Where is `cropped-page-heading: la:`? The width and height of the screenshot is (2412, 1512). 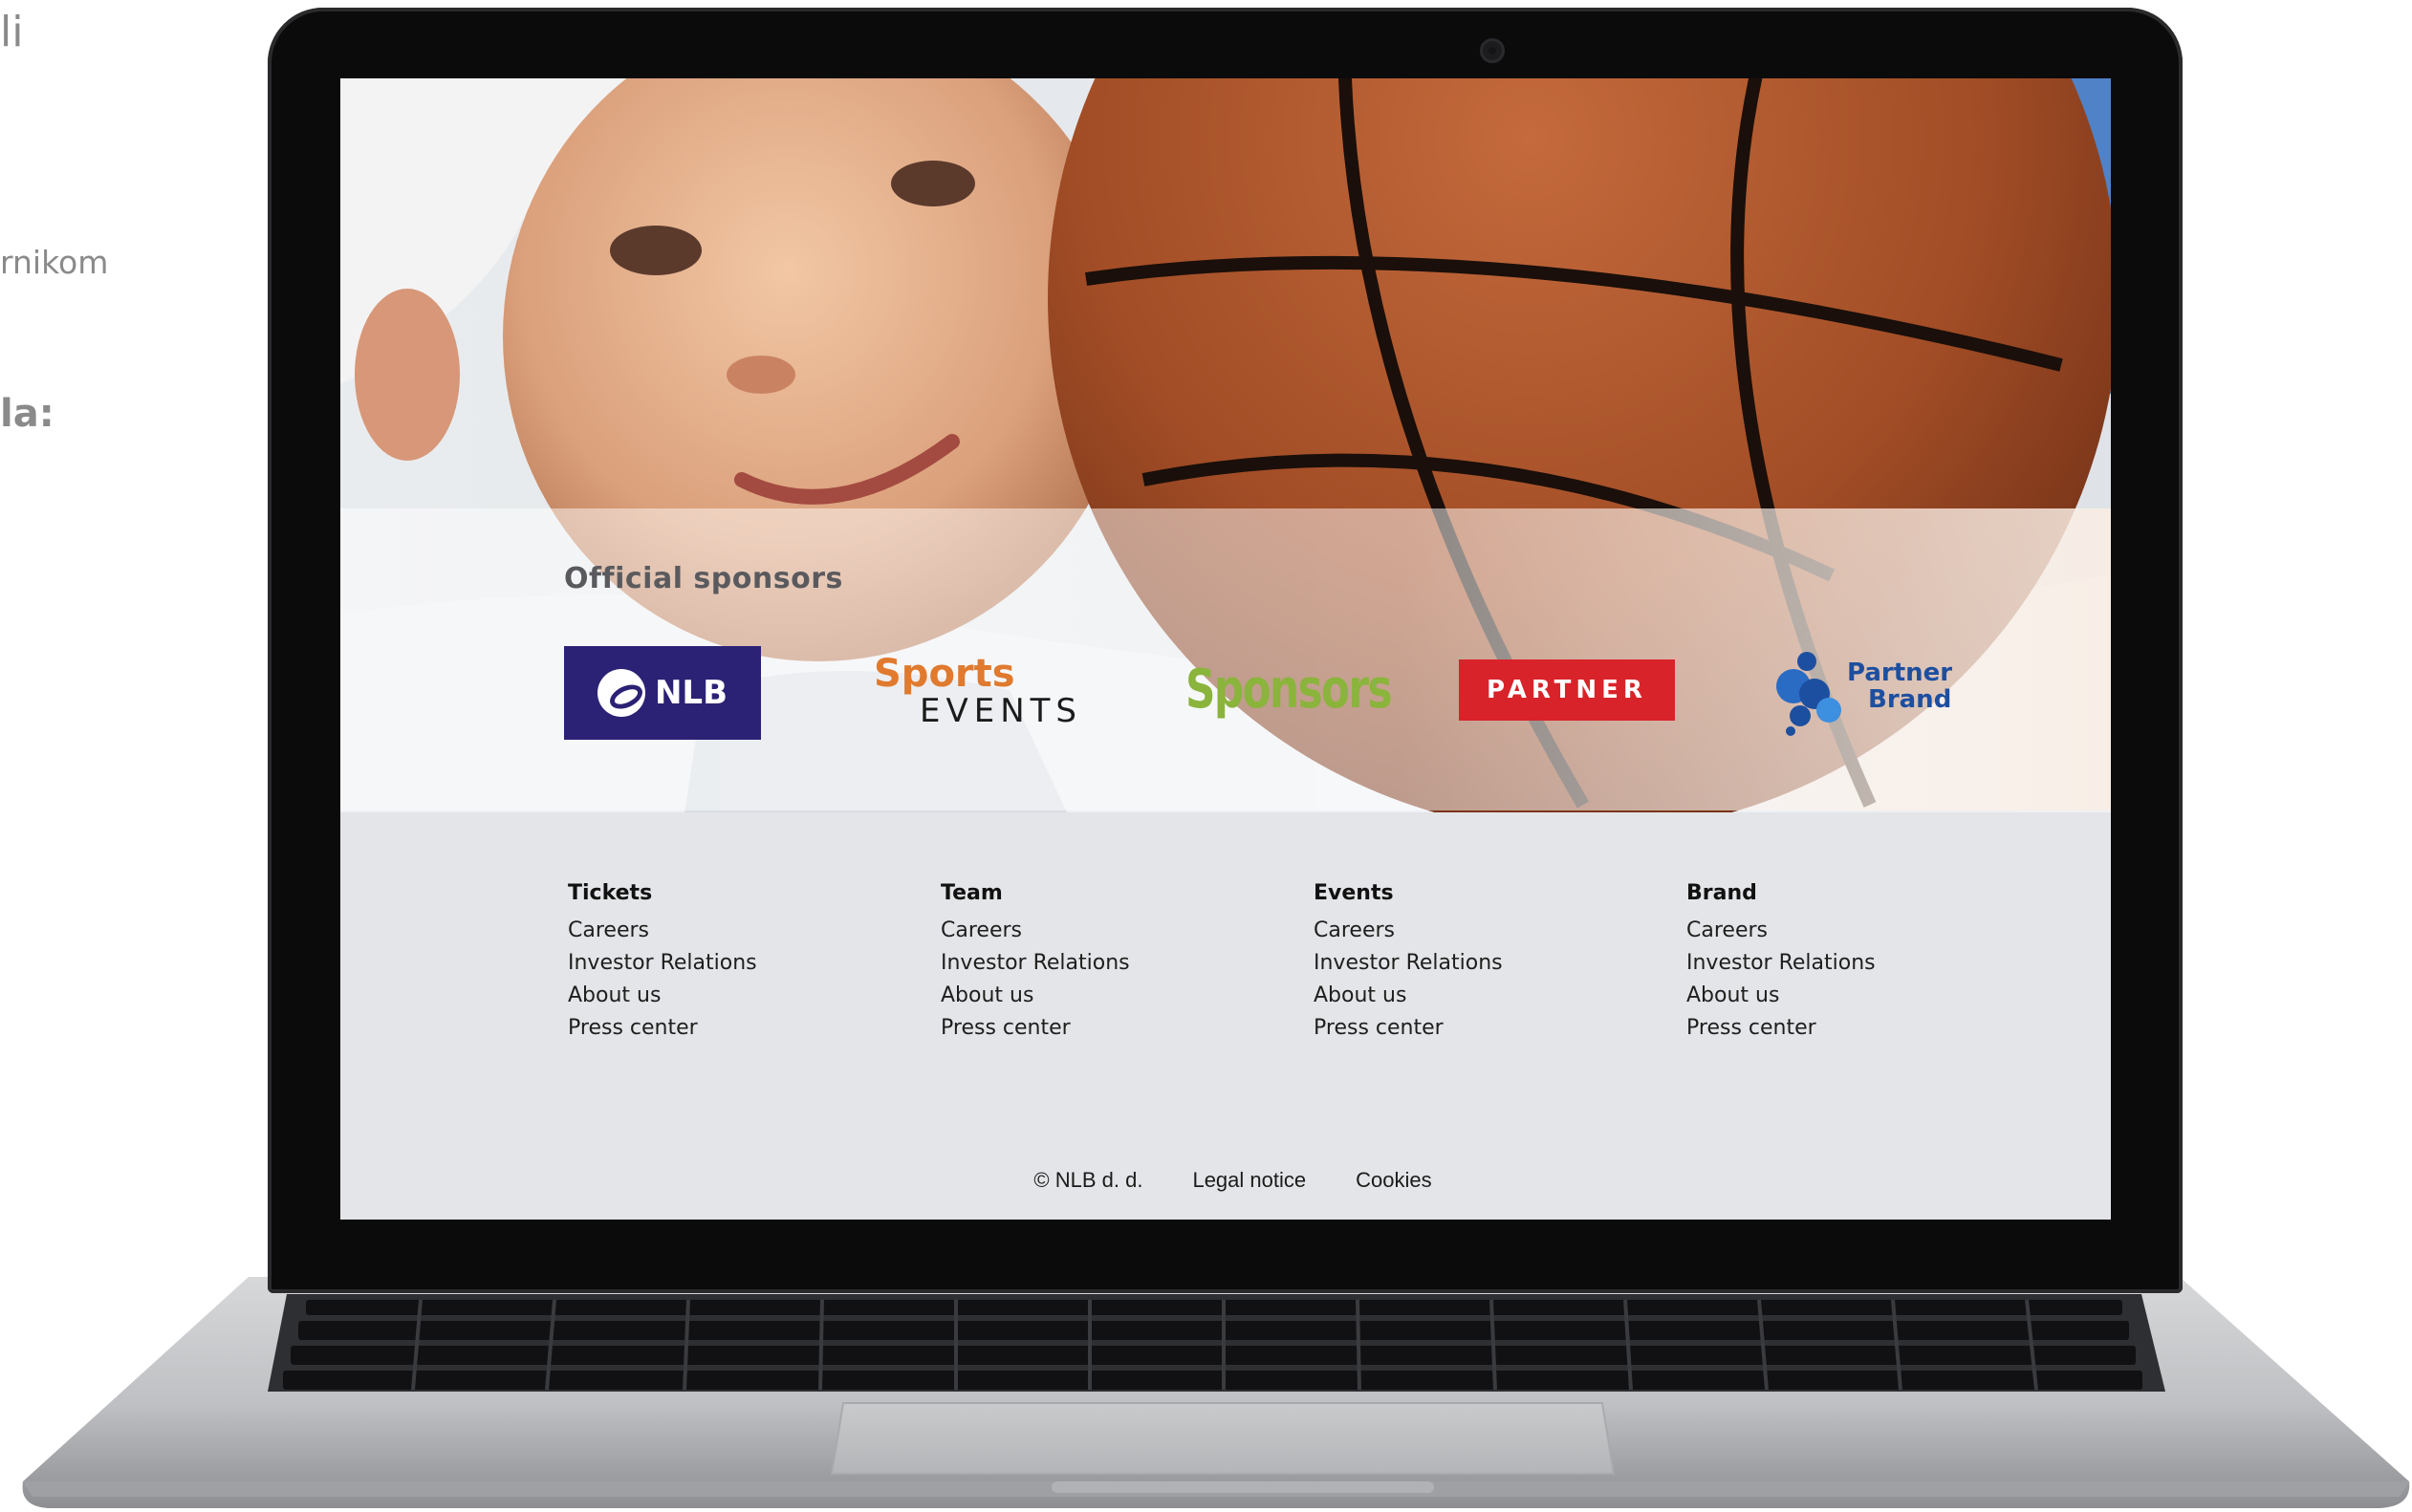
cropped-page-heading: la: is located at coordinates (27, 414).